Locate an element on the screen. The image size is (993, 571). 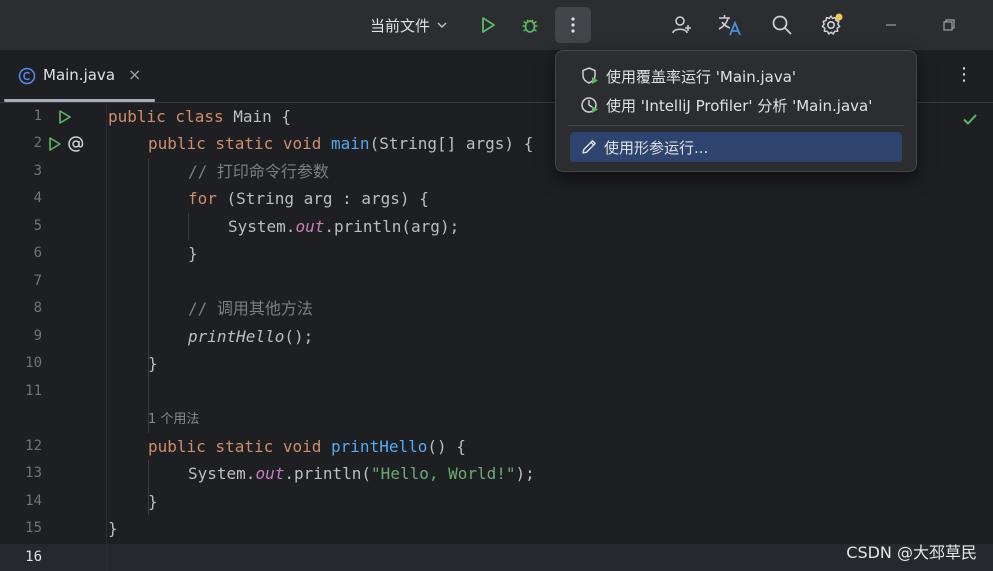
debug-icon is located at coordinates (530, 26).